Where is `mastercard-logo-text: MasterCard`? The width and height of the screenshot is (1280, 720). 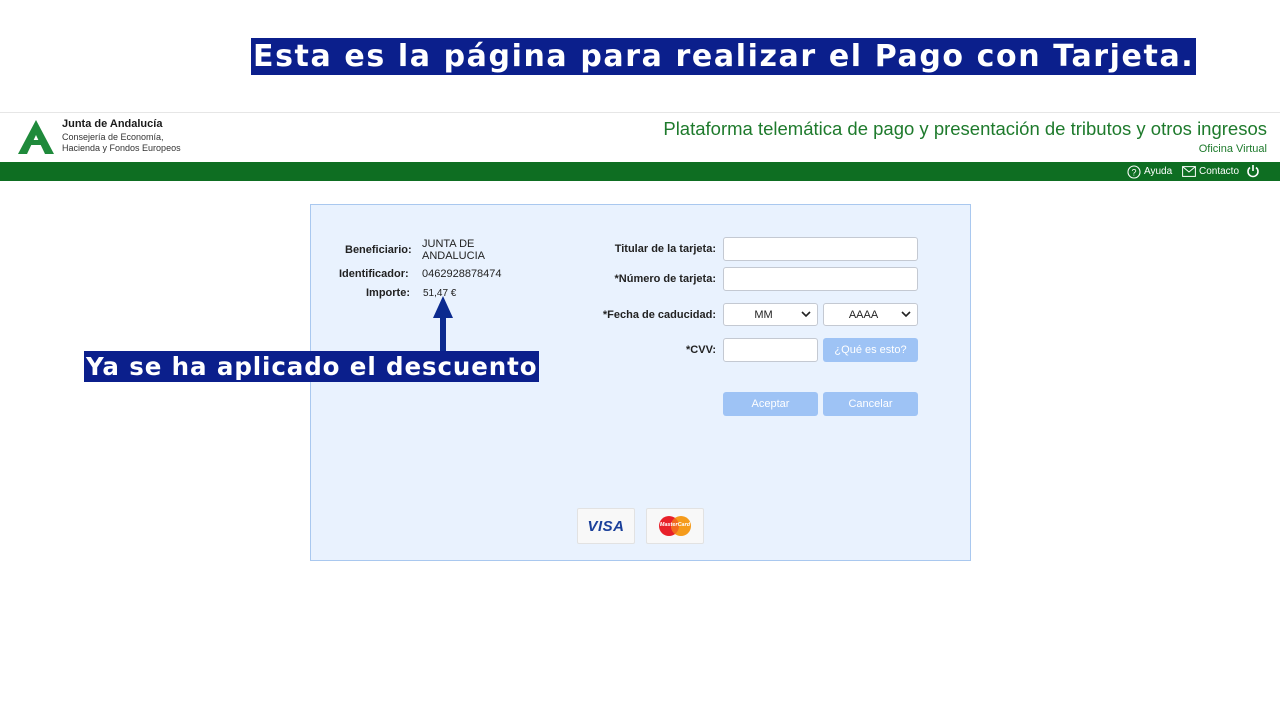 mastercard-logo-text: MasterCard is located at coordinates (675, 525).